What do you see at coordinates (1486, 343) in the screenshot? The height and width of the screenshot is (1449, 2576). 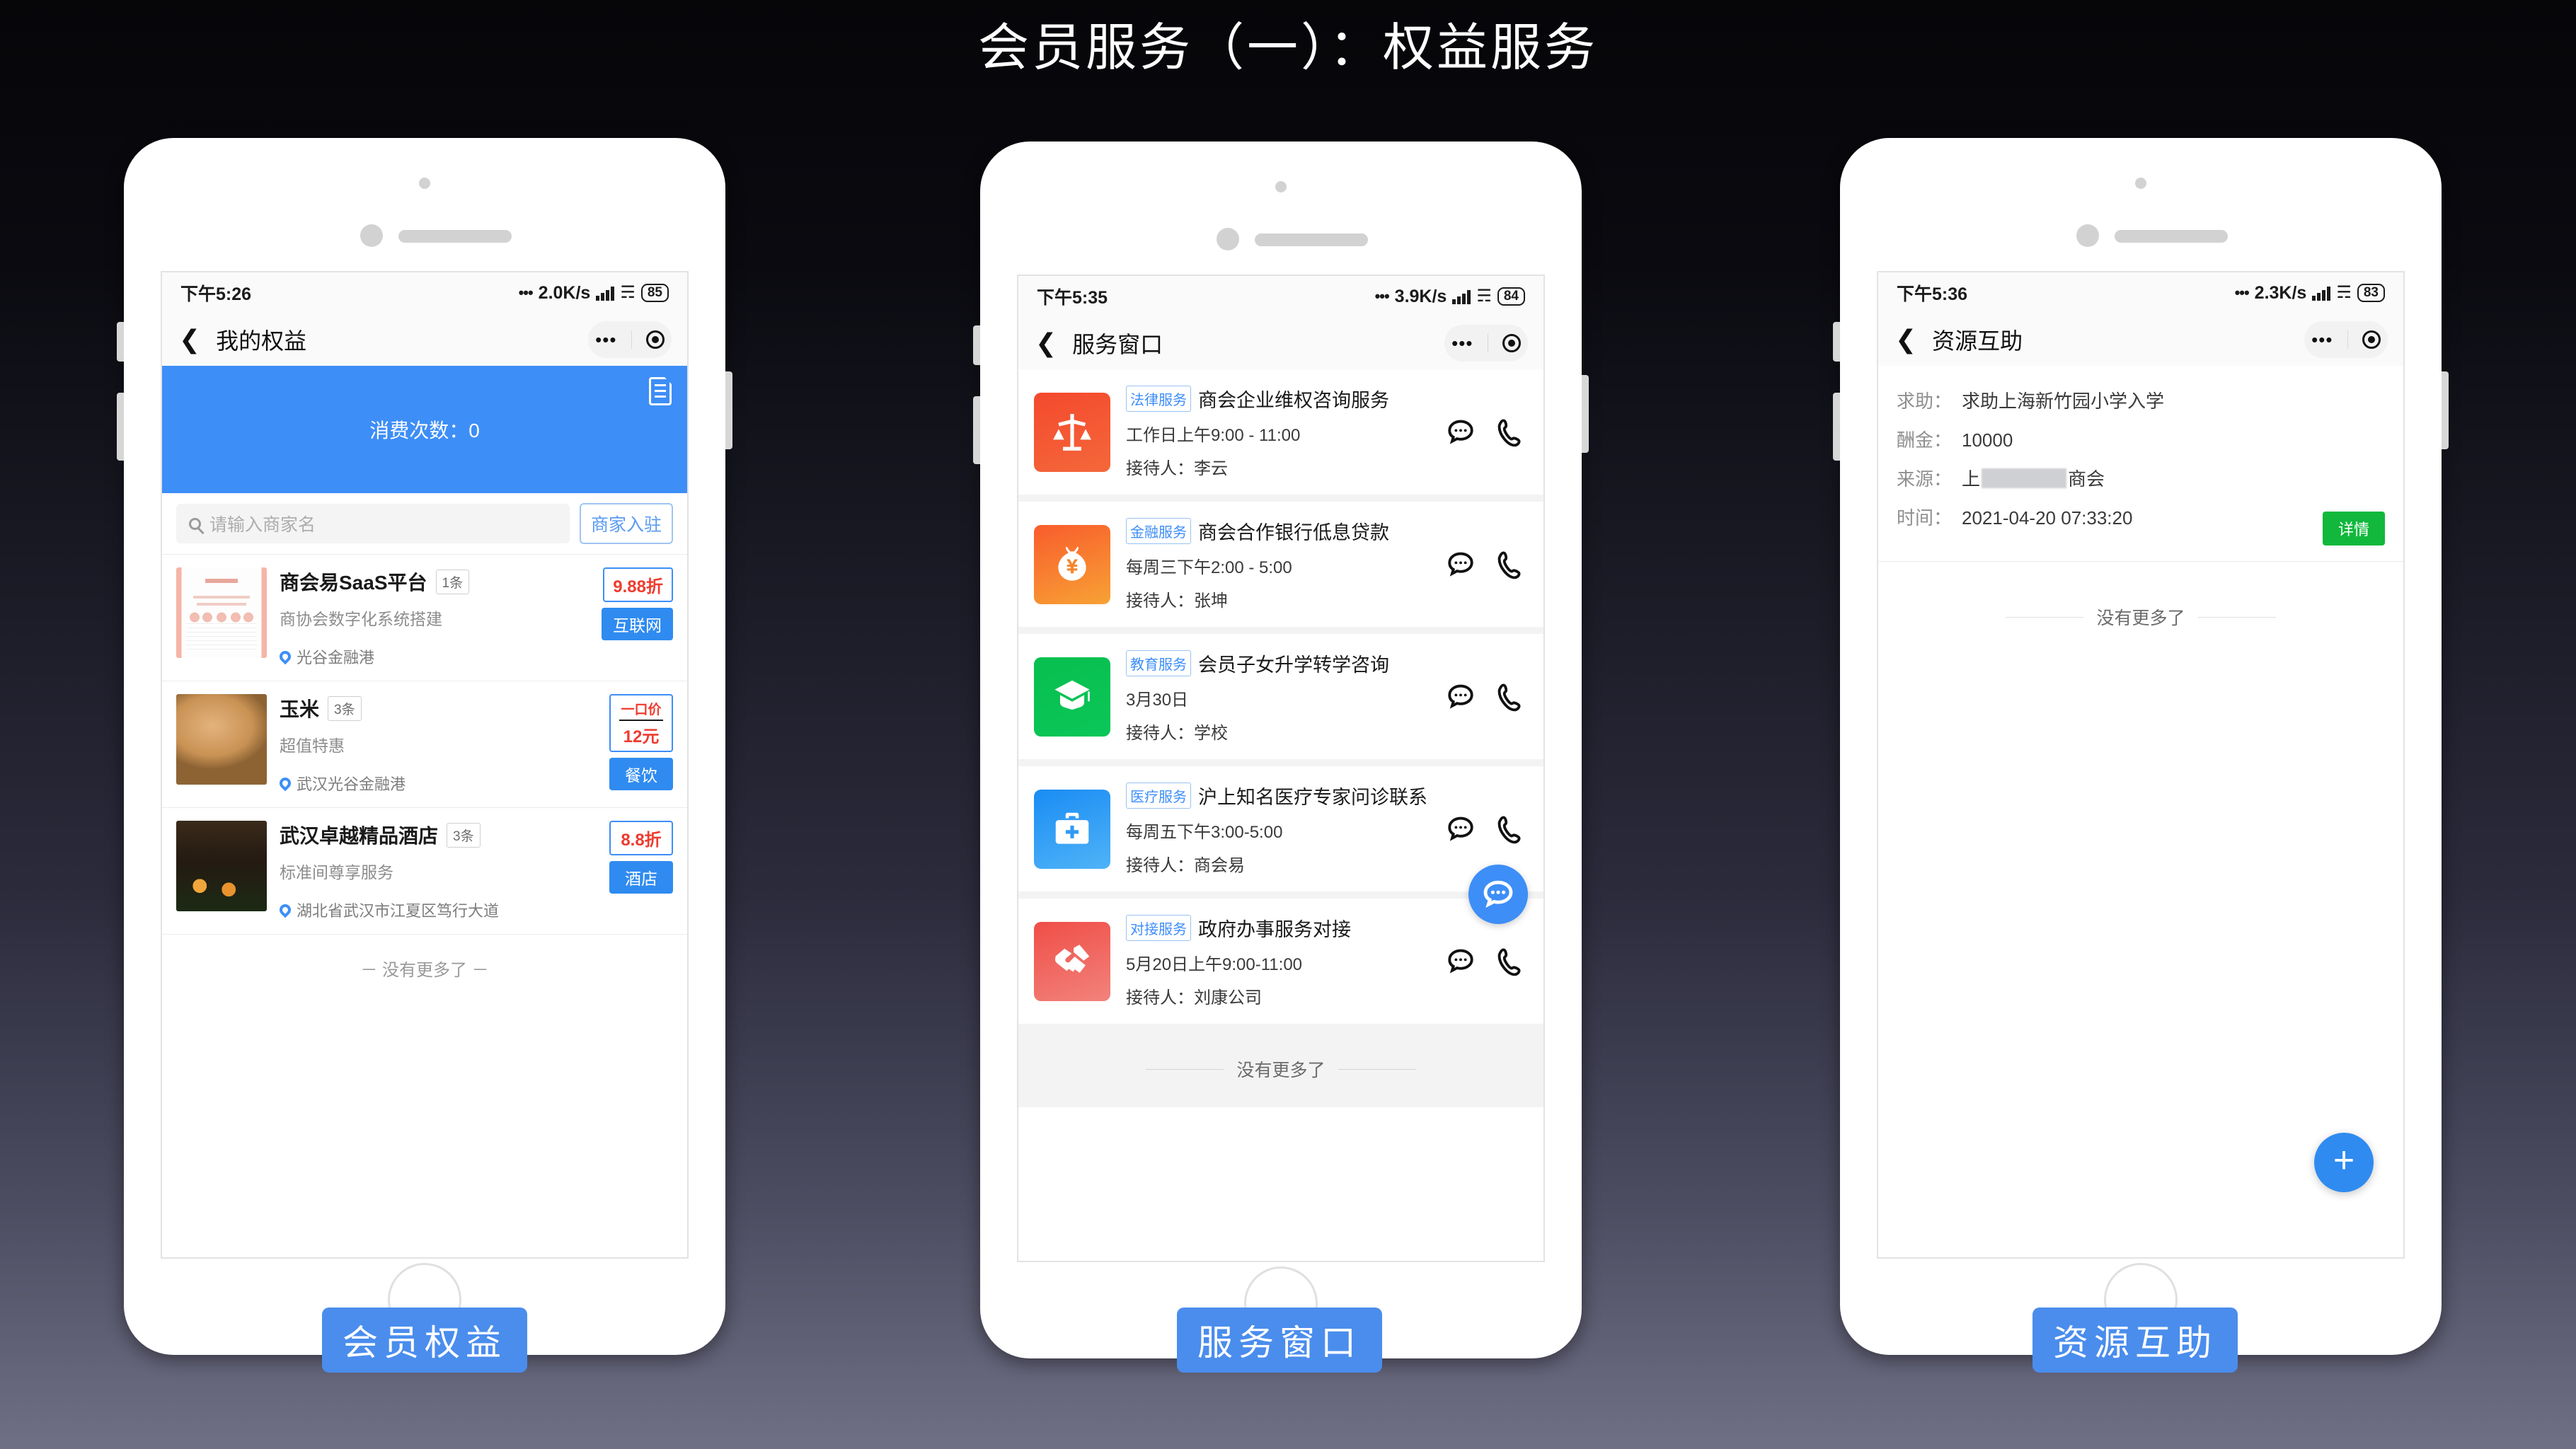 I see `wechat-capsule: •••` at bounding box center [1486, 343].